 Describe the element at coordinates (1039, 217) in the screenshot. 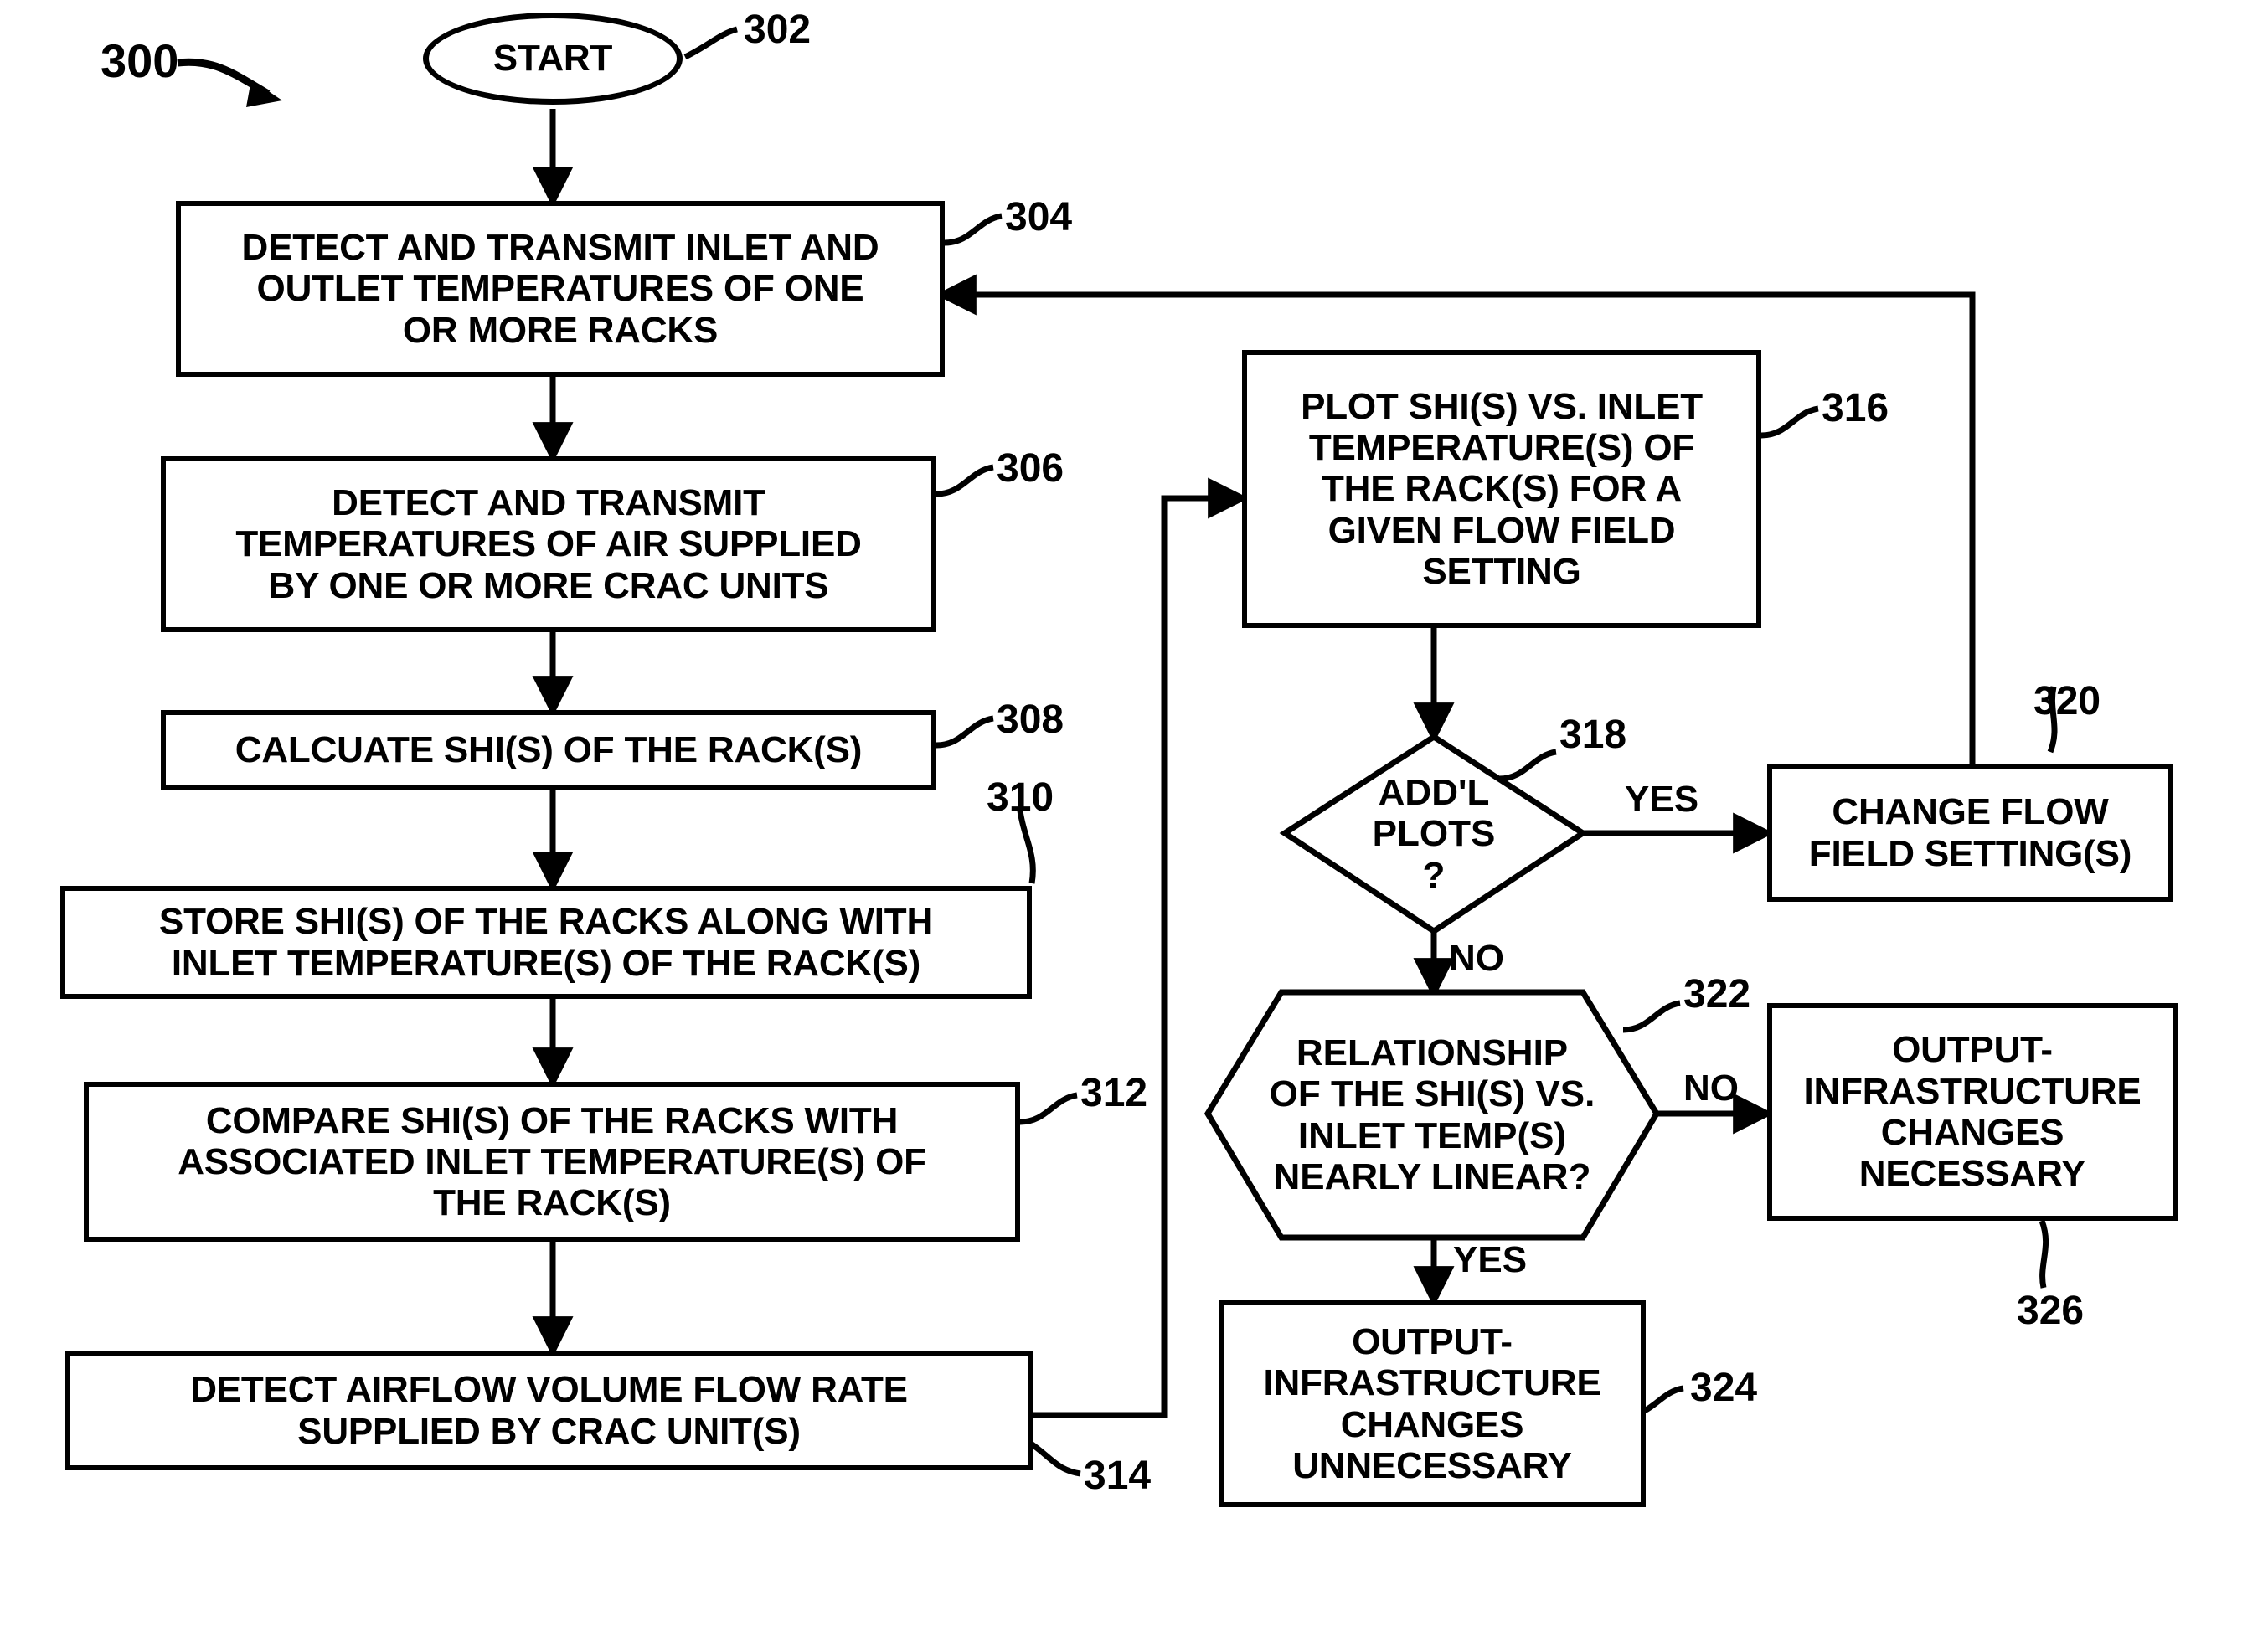

I see `ref-304: 304` at that location.